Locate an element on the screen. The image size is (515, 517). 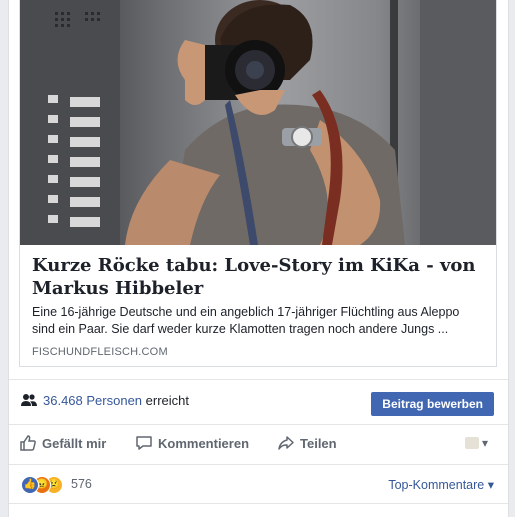
audience-selector: ▾ is located at coordinates (476, 443).